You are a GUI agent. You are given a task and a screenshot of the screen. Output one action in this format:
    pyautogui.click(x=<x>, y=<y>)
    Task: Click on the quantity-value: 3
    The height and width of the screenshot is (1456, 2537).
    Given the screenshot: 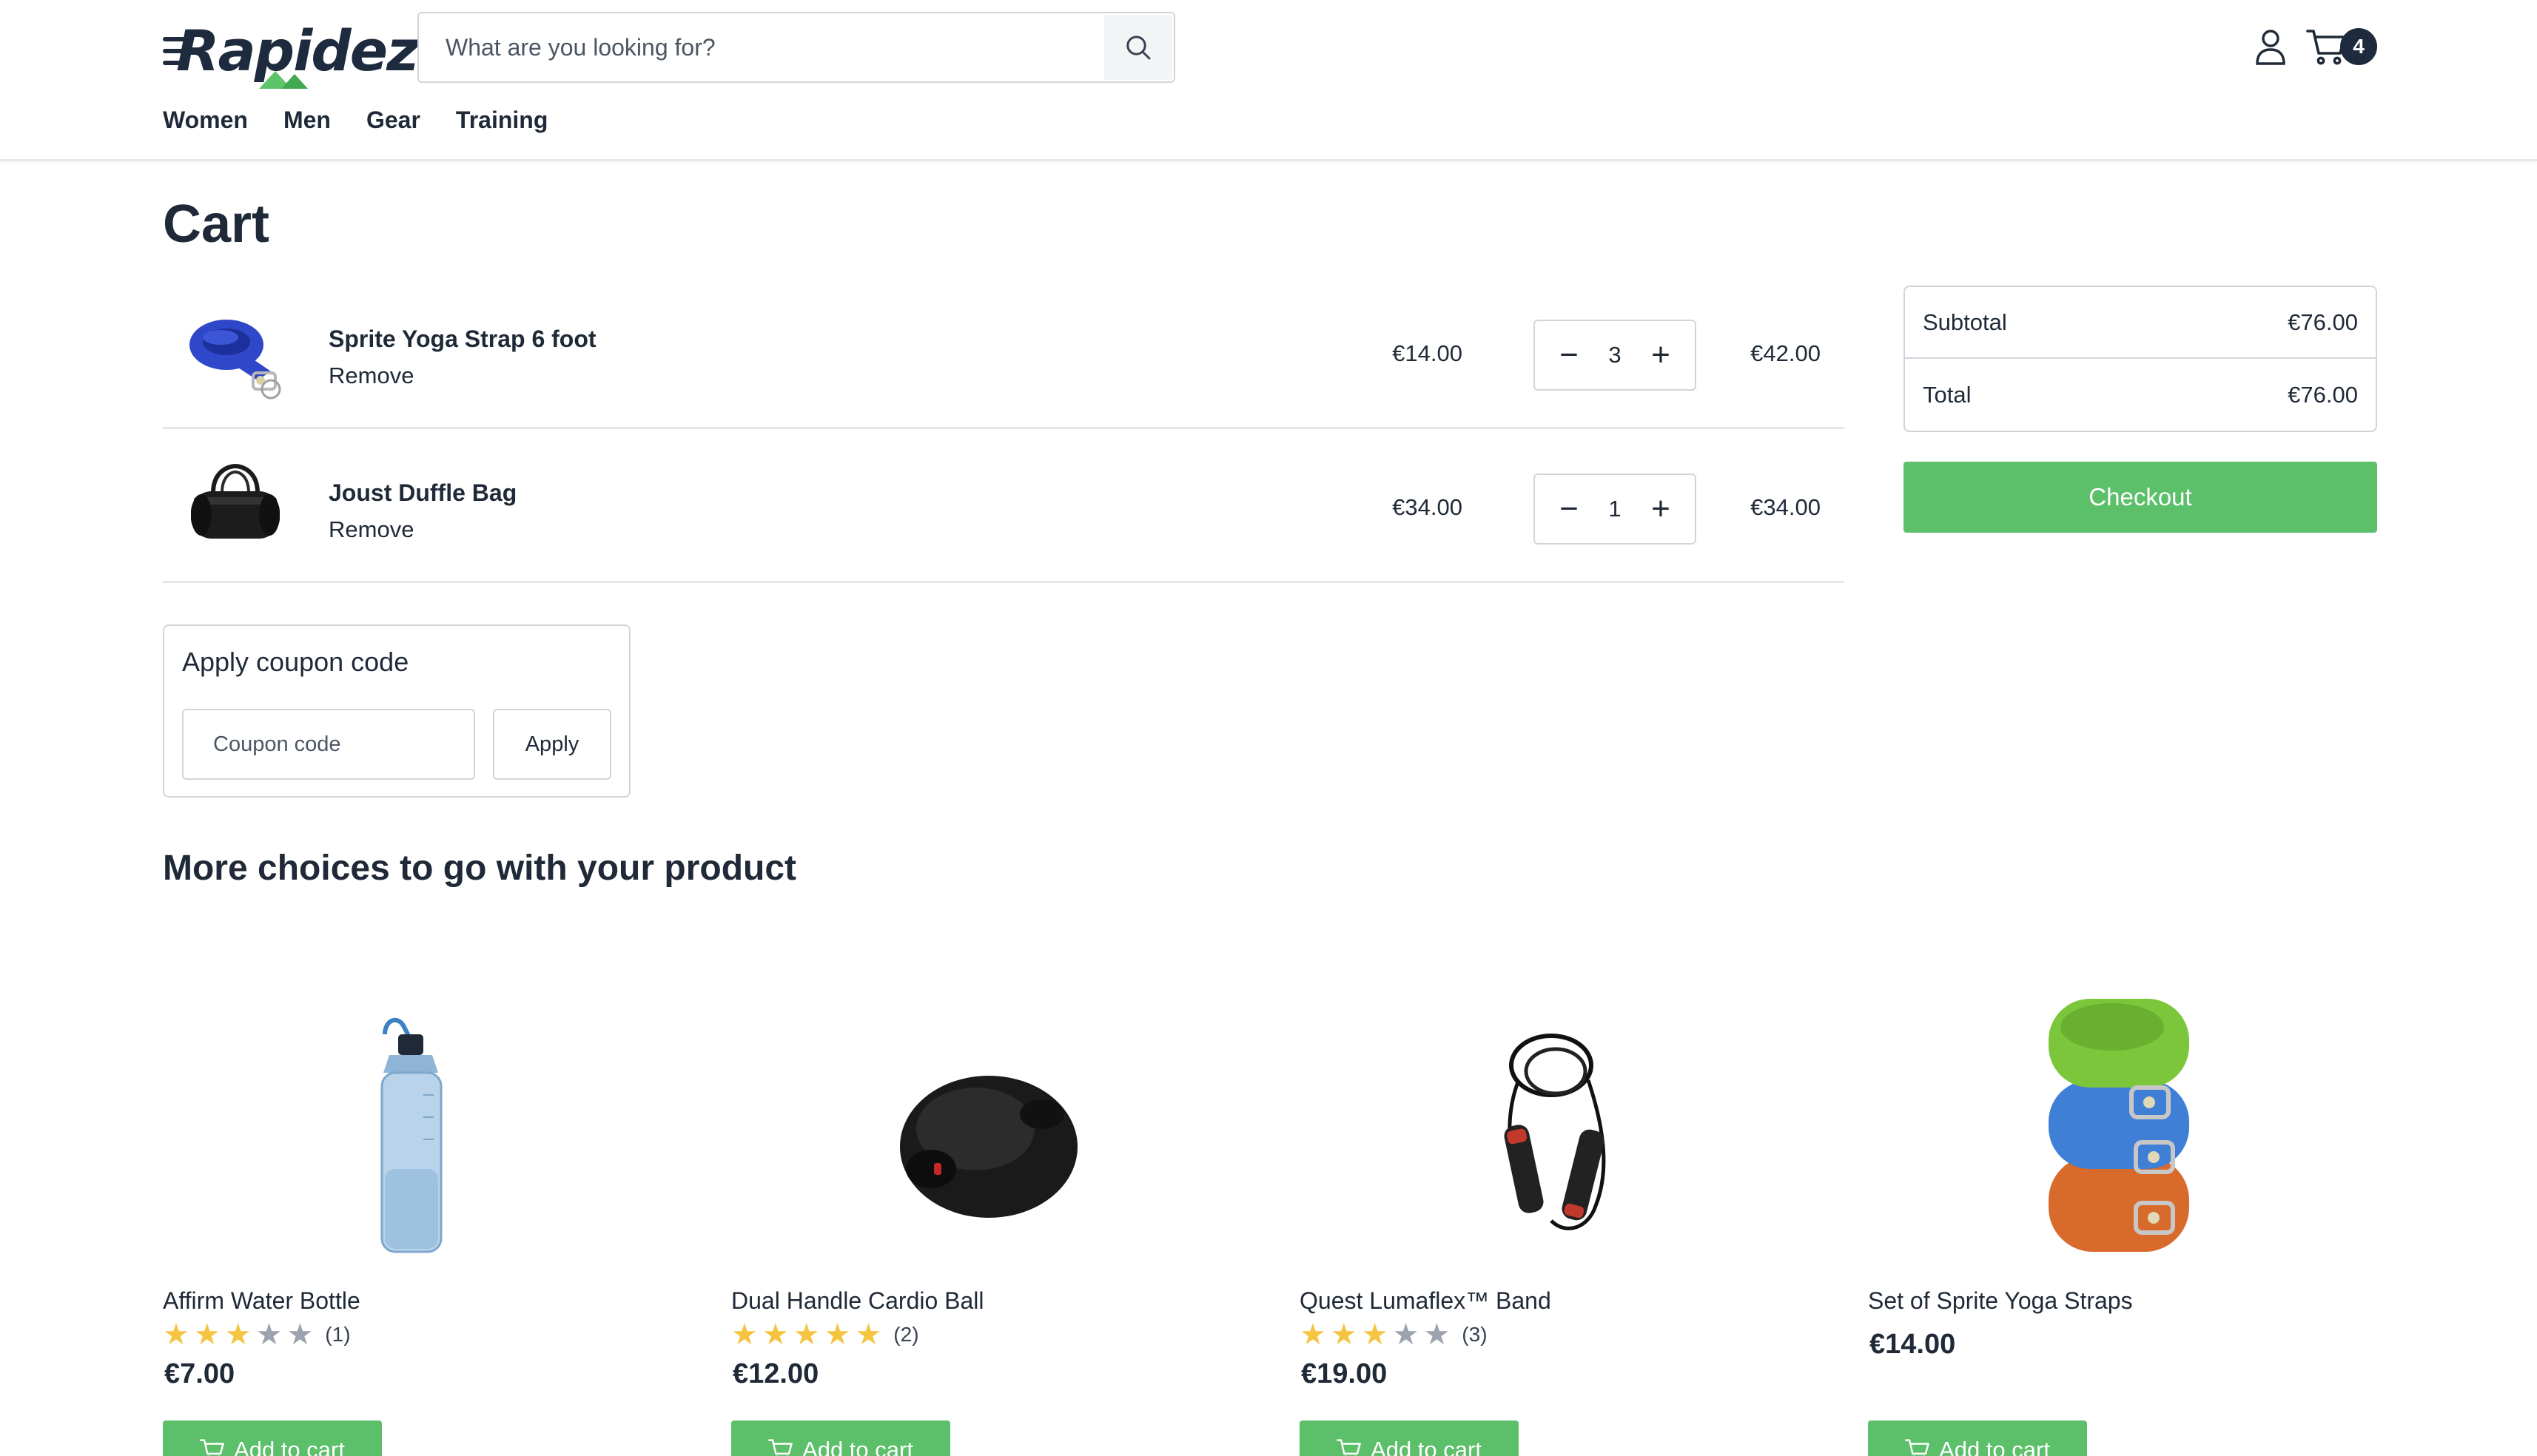 What is the action you would take?
    pyautogui.click(x=1615, y=355)
    